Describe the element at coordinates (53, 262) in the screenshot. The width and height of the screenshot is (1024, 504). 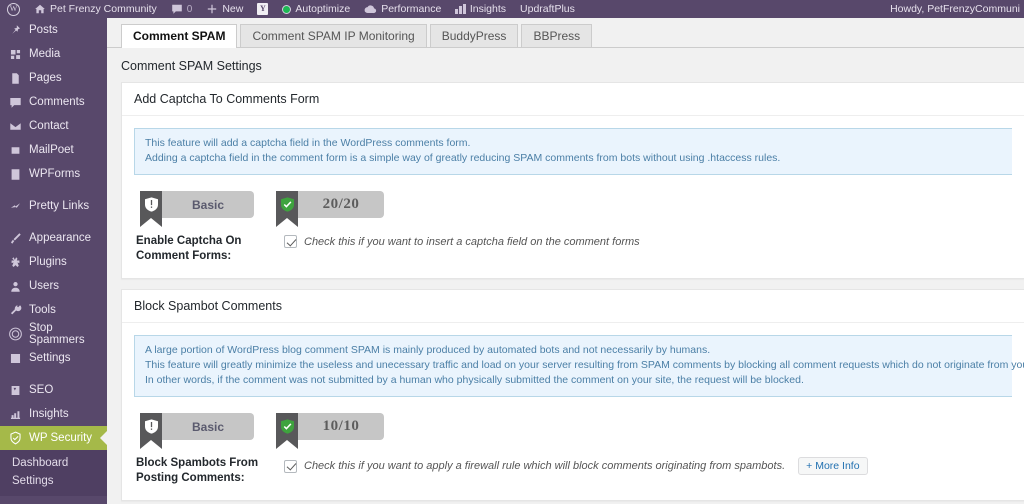
I see `sidebar-item-plugins: Plugins` at that location.